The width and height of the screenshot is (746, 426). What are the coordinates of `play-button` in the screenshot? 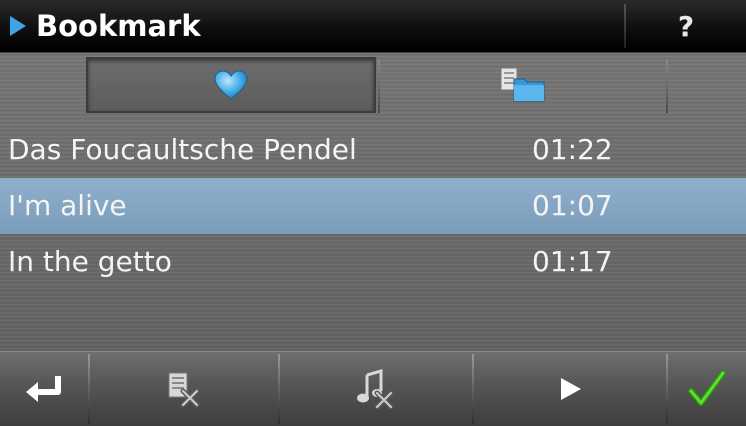 It's located at (570, 389).